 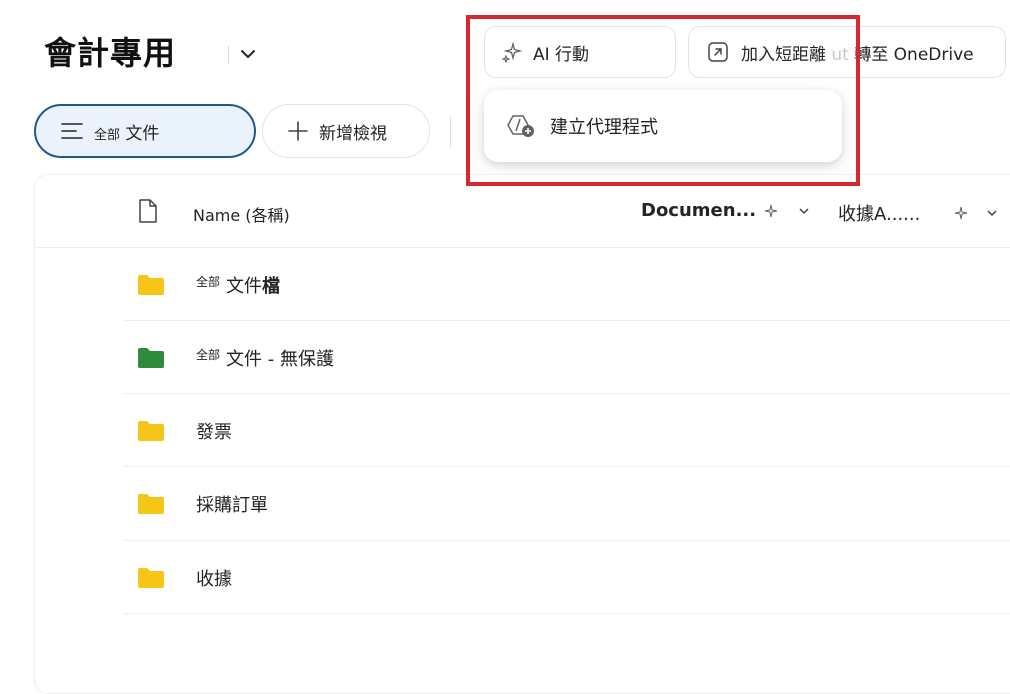 What do you see at coordinates (567, 577) in the screenshot?
I see `list-item: 收據` at bounding box center [567, 577].